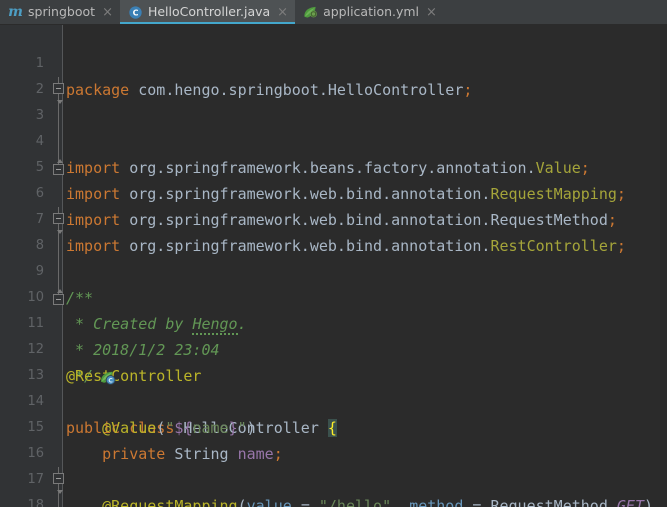 The image size is (667, 507). What do you see at coordinates (333, 438) in the screenshot?
I see `code-line: 16` at bounding box center [333, 438].